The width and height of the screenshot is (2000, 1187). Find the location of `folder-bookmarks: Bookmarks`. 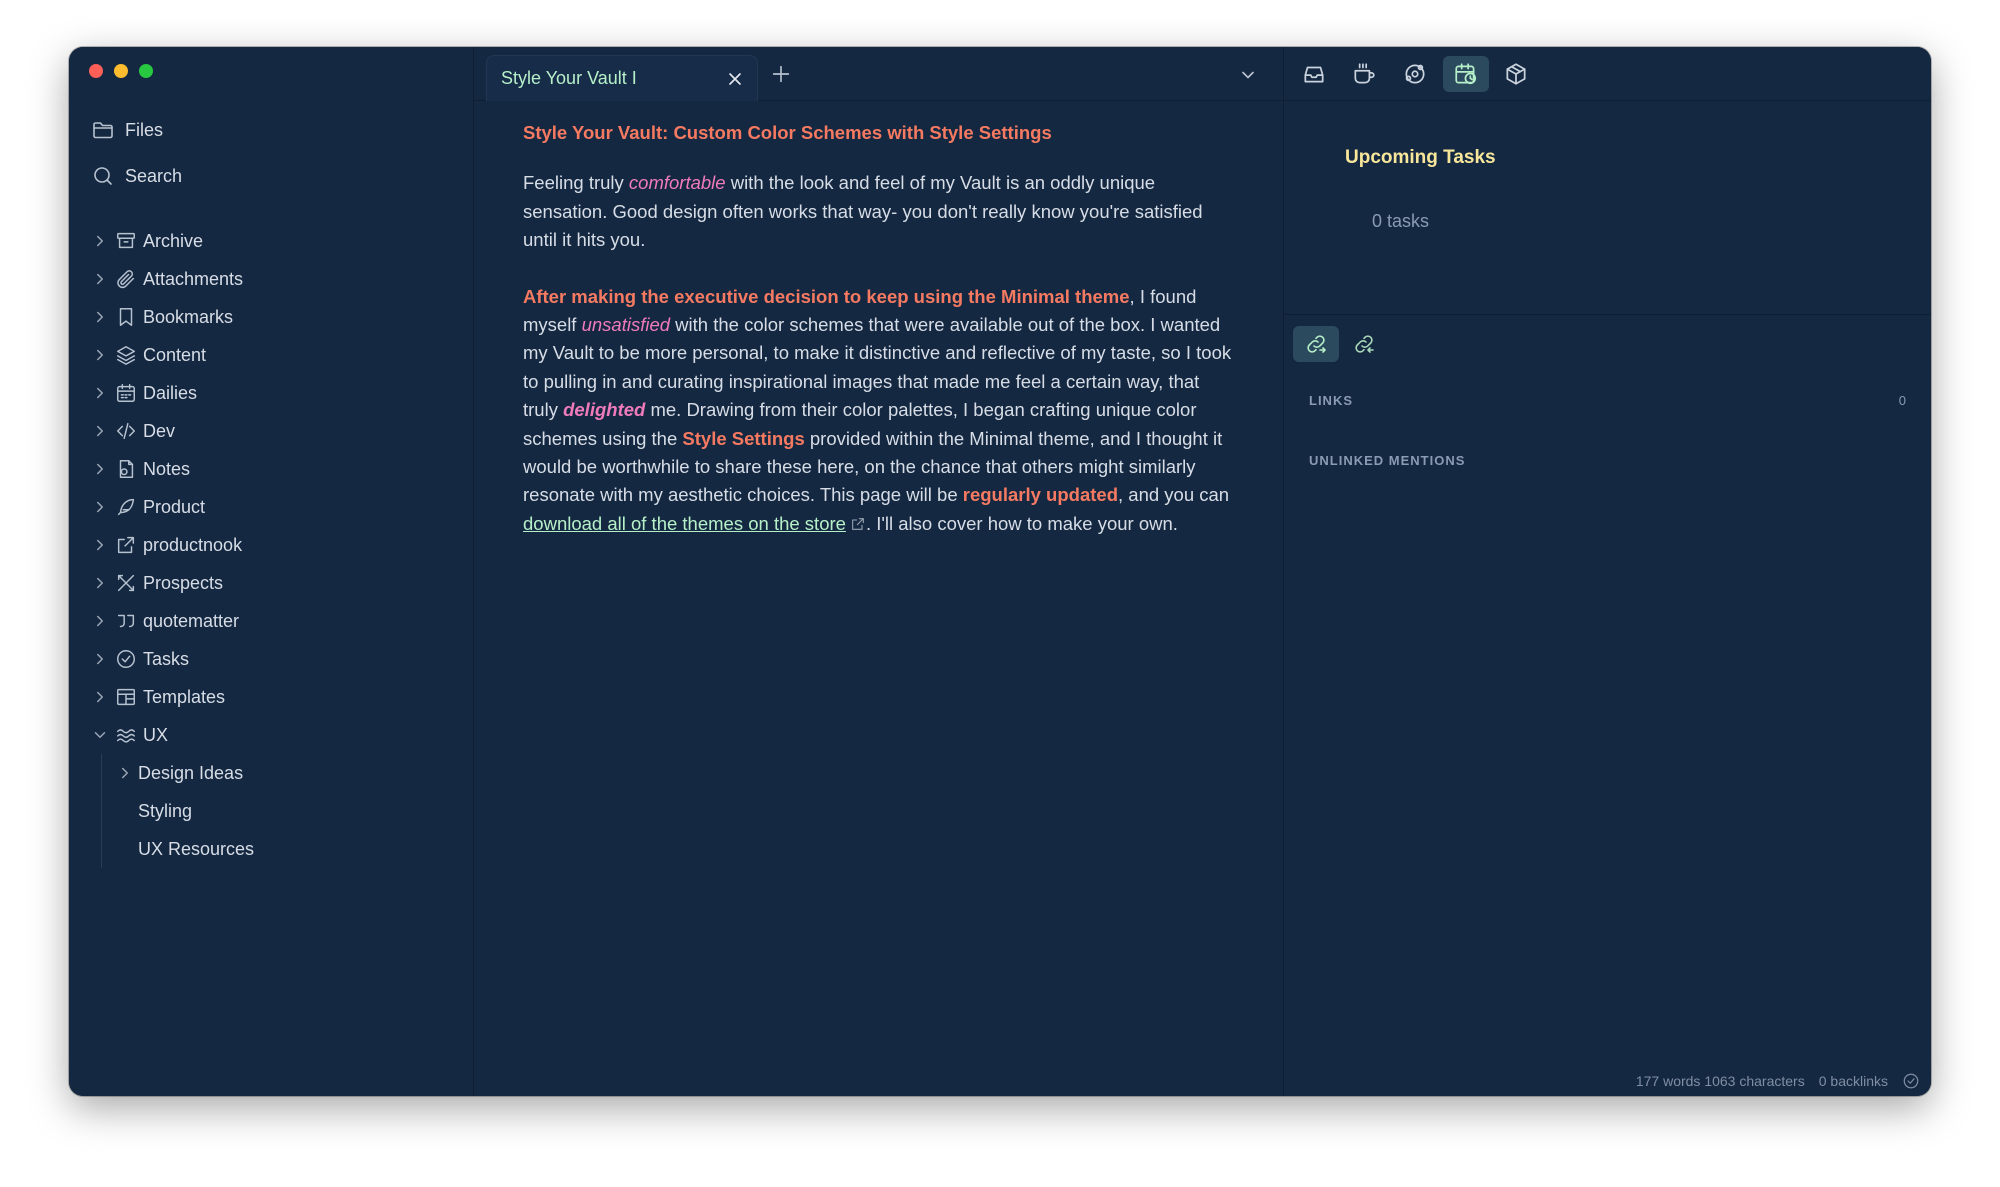

folder-bookmarks: Bookmarks is located at coordinates (276, 317).